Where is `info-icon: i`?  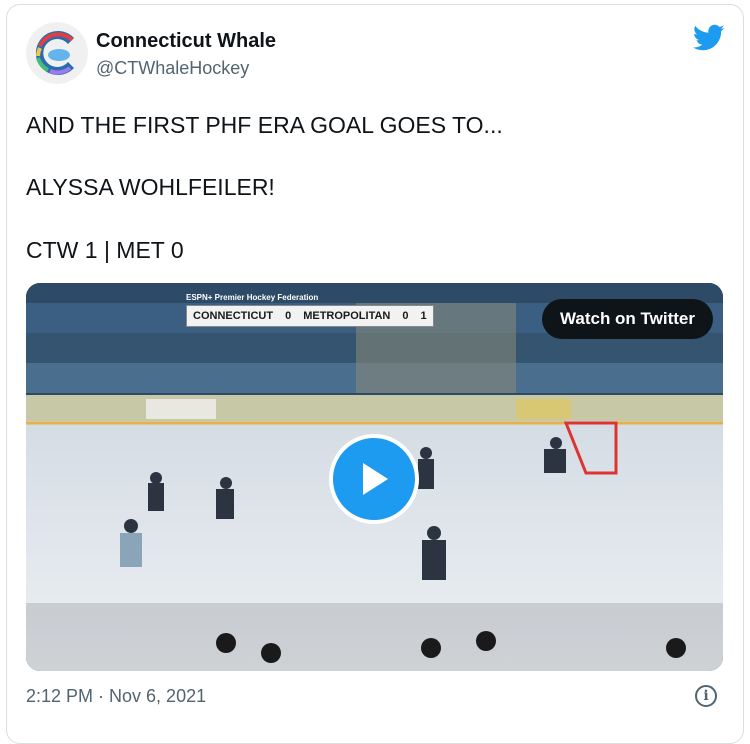
info-icon: i is located at coordinates (706, 696).